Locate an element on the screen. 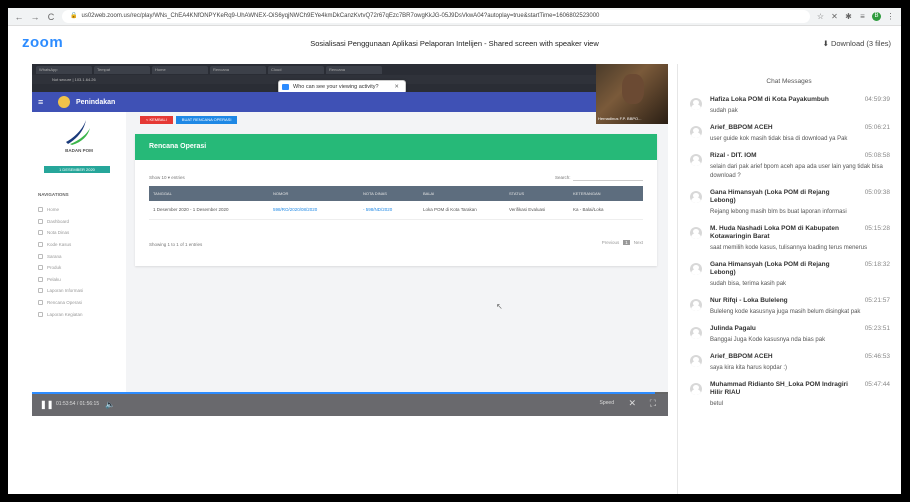 The height and width of the screenshot is (502, 910). reading-list-icon: ≡ is located at coordinates (862, 16).